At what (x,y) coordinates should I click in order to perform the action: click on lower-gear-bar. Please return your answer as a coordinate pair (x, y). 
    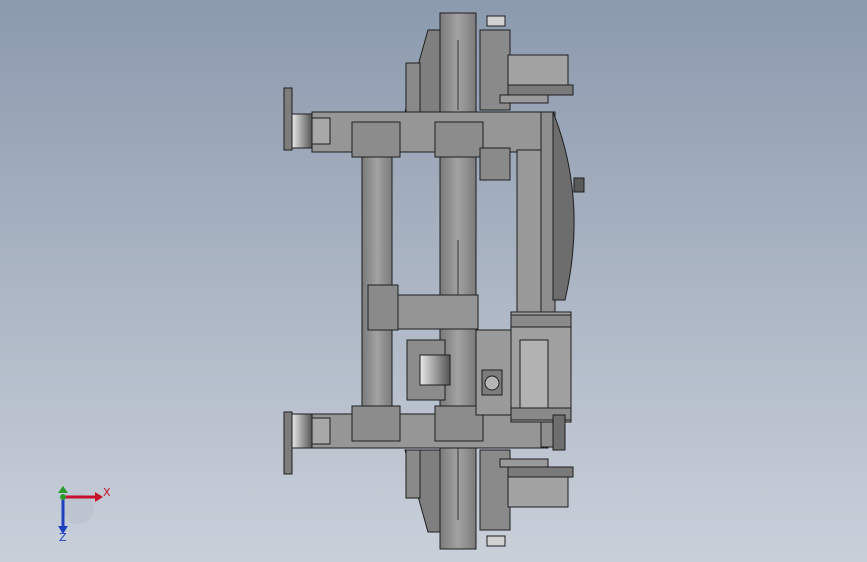
    Looking at the image, I should click on (524, 463).